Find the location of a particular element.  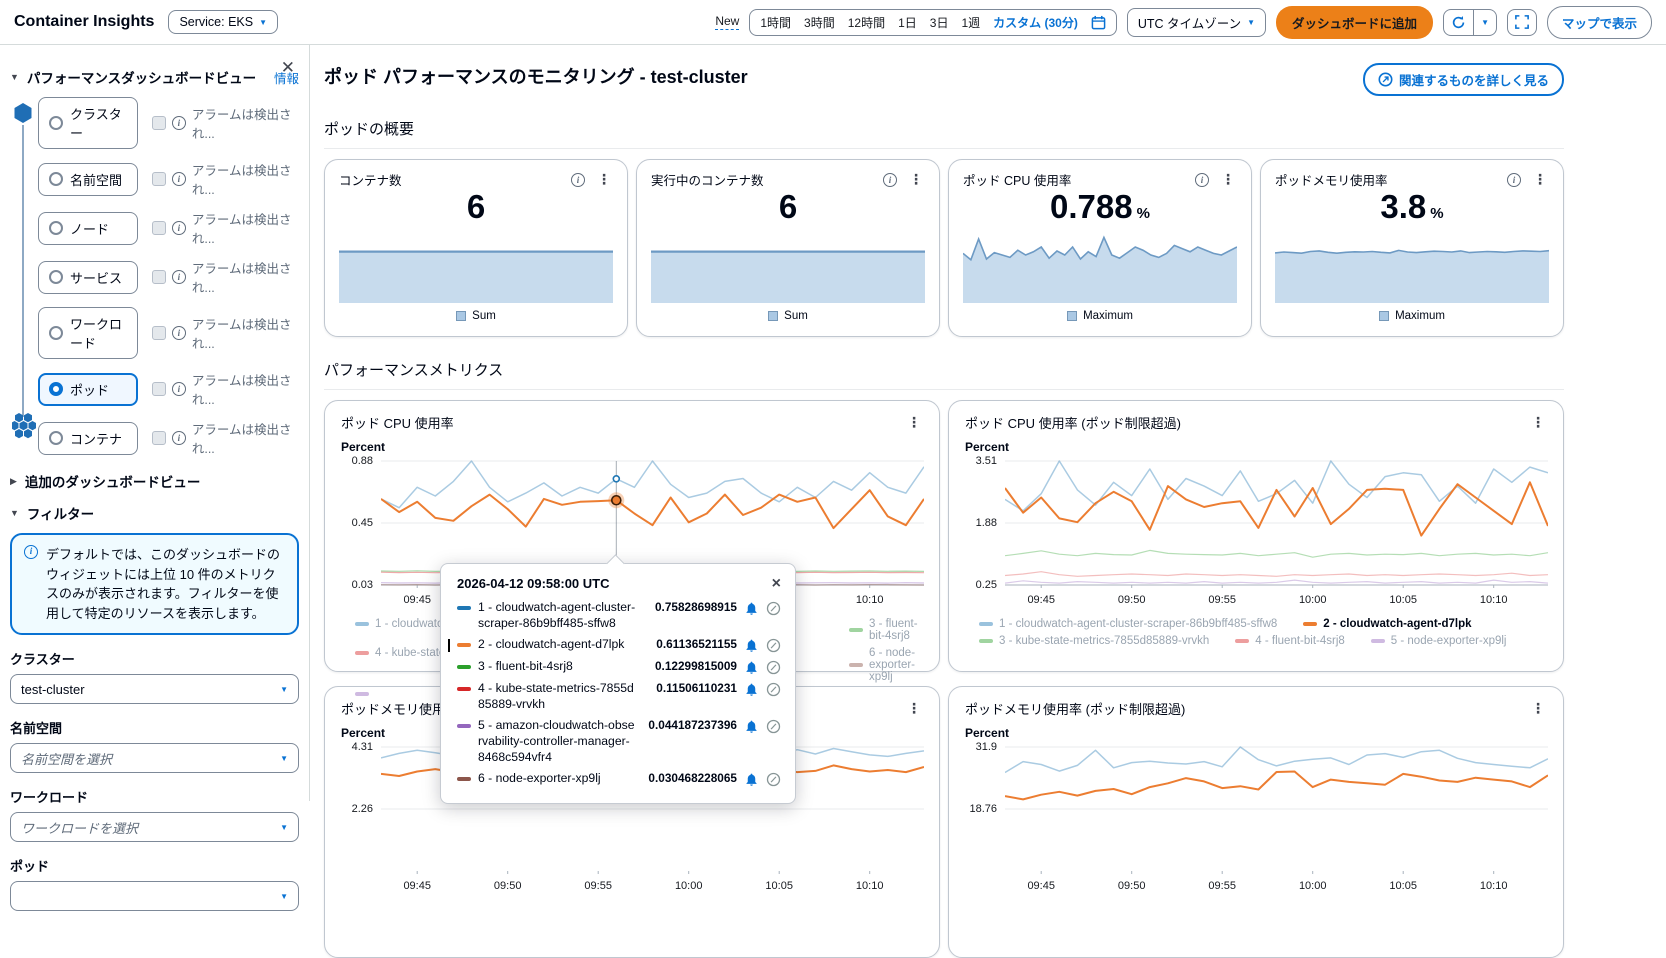

refresh-options-button: ▼ is located at coordinates (1485, 22).